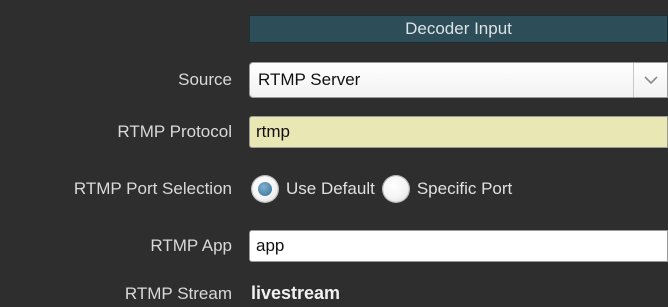  Describe the element at coordinates (178, 293) in the screenshot. I see `stream-label: RTMP Stream` at that location.